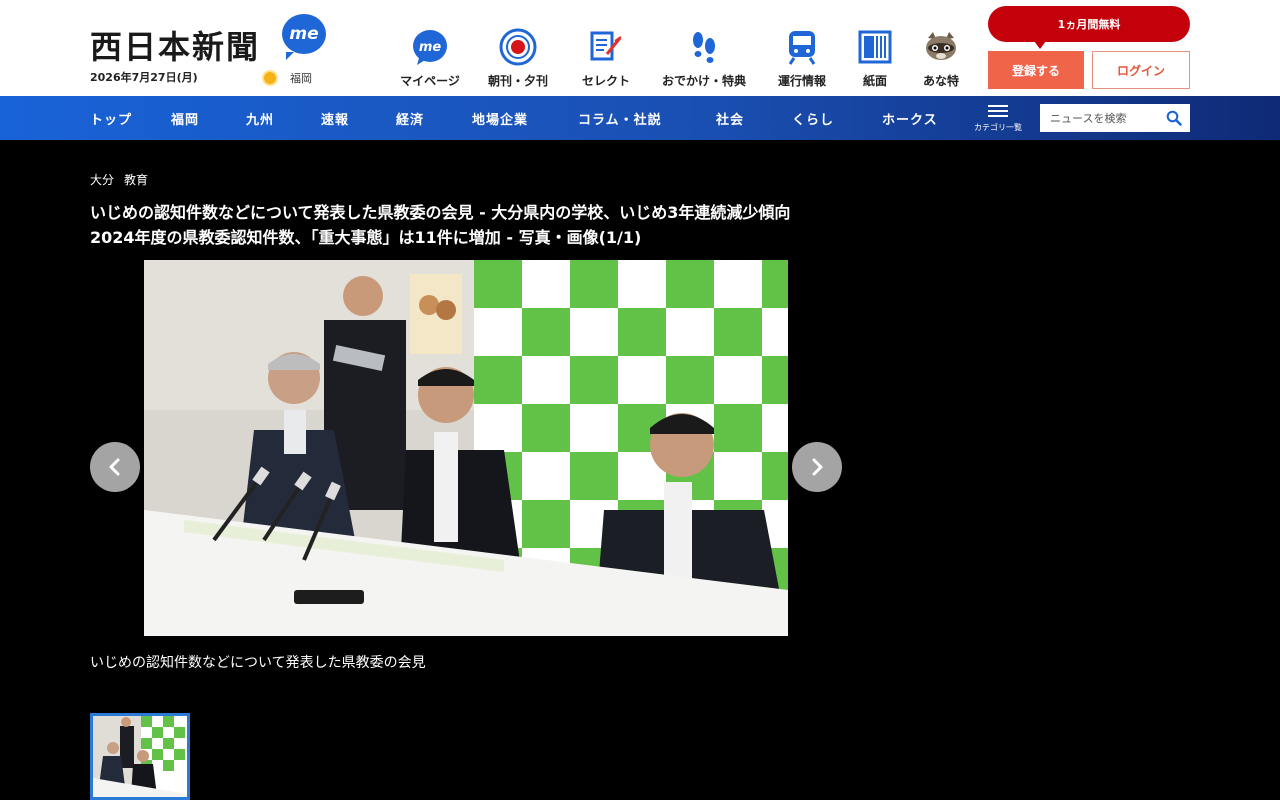  I want to click on category-economy: 経済, so click(410, 118).